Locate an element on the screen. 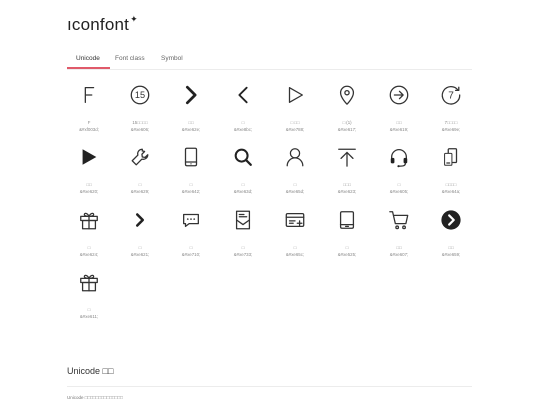  tab-unicode: Unicode is located at coordinates (88, 58).